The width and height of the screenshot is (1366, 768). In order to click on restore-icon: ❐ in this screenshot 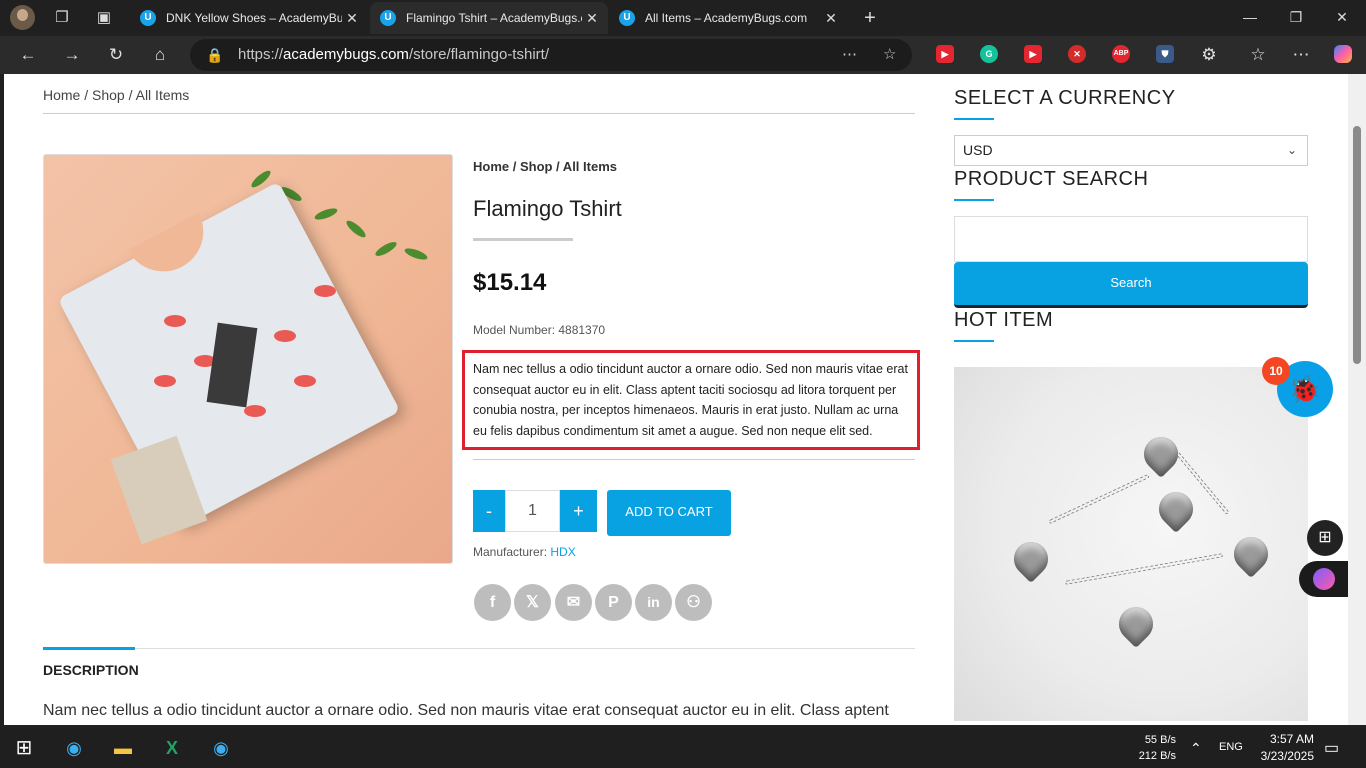, I will do `click(1296, 17)`.